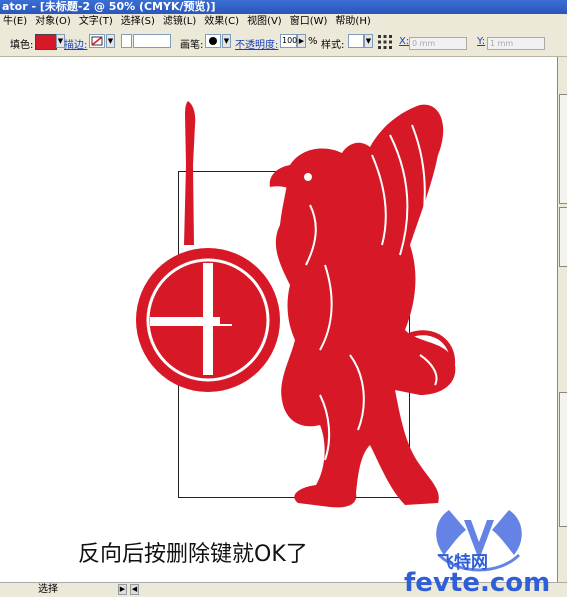 The width and height of the screenshot is (567, 616). I want to click on sword-shape, so click(190, 173).